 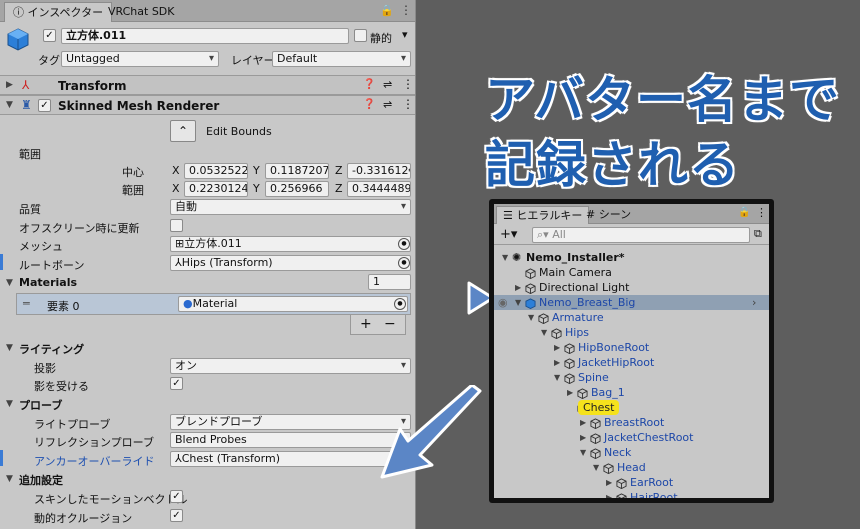 I want to click on motion-vectors-checkbox: ✓, so click(x=176, y=496).